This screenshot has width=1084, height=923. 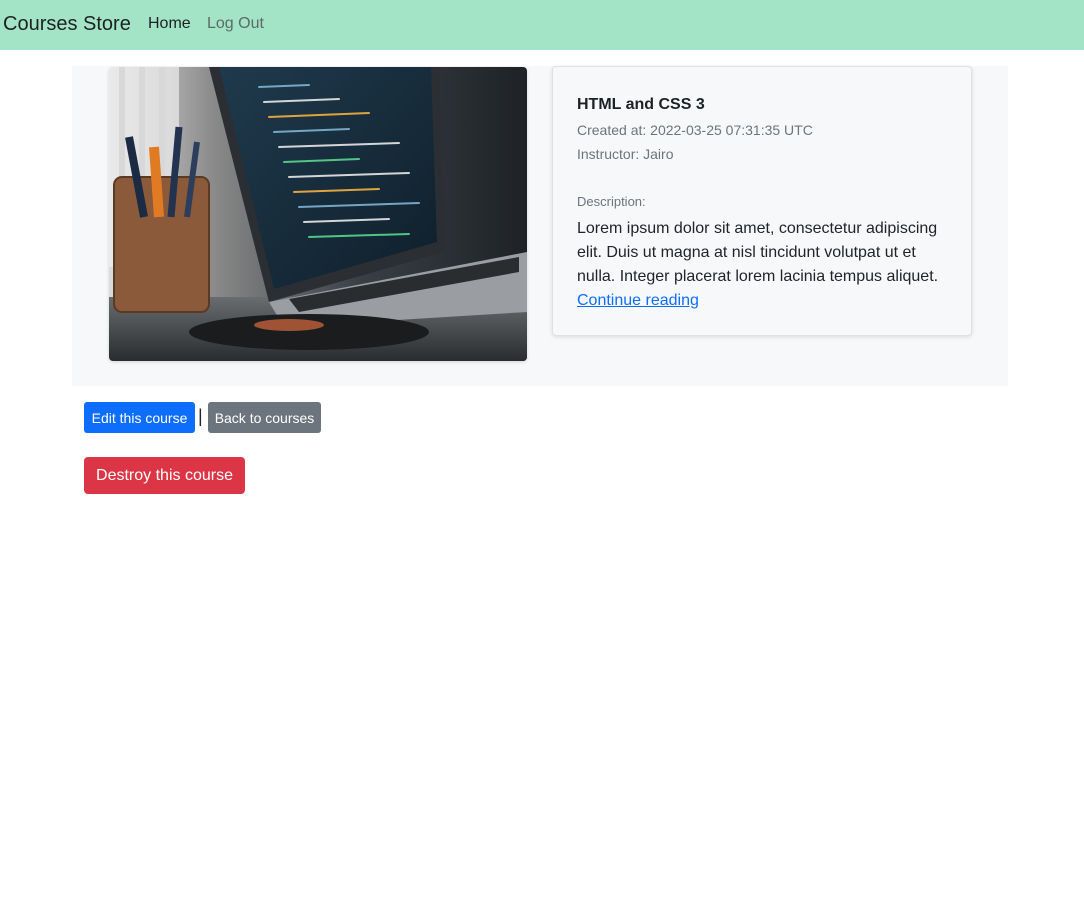 I want to click on description-label: Description:, so click(x=611, y=201).